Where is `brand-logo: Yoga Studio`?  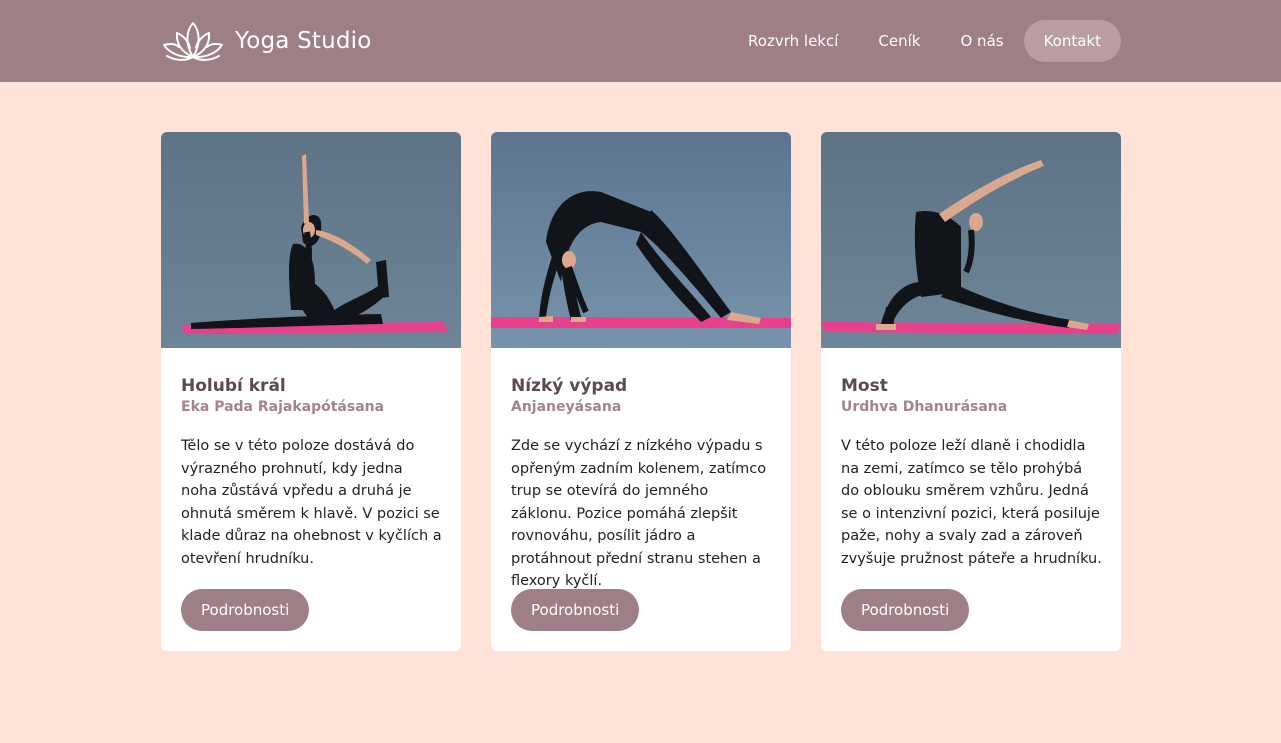 brand-logo: Yoga Studio is located at coordinates (266, 41).